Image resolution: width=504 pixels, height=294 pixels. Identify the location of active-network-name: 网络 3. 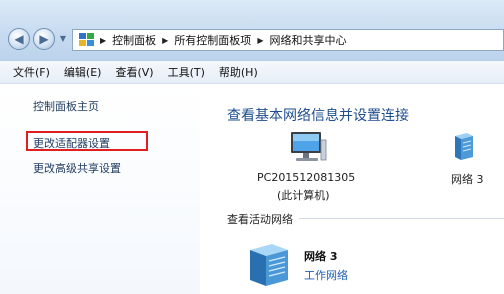
(321, 256).